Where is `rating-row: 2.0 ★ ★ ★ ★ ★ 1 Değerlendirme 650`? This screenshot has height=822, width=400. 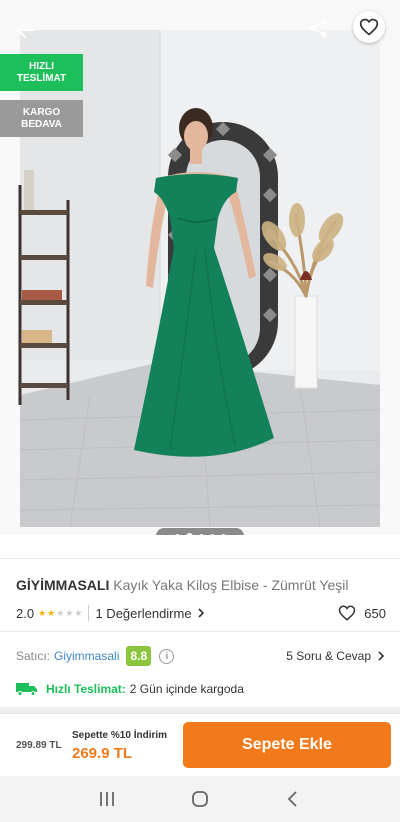
rating-row: 2.0 ★ ★ ★ ★ ★ 1 Değerlendirme 650 is located at coordinates (201, 613).